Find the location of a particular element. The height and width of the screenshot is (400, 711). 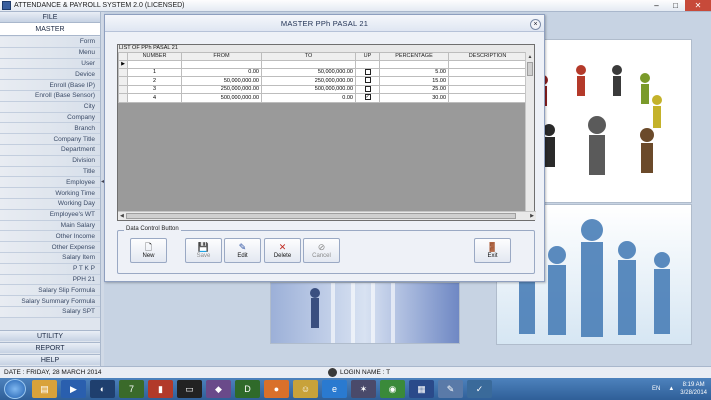

taskbar-editor-icon: ✓ is located at coordinates (479, 389).